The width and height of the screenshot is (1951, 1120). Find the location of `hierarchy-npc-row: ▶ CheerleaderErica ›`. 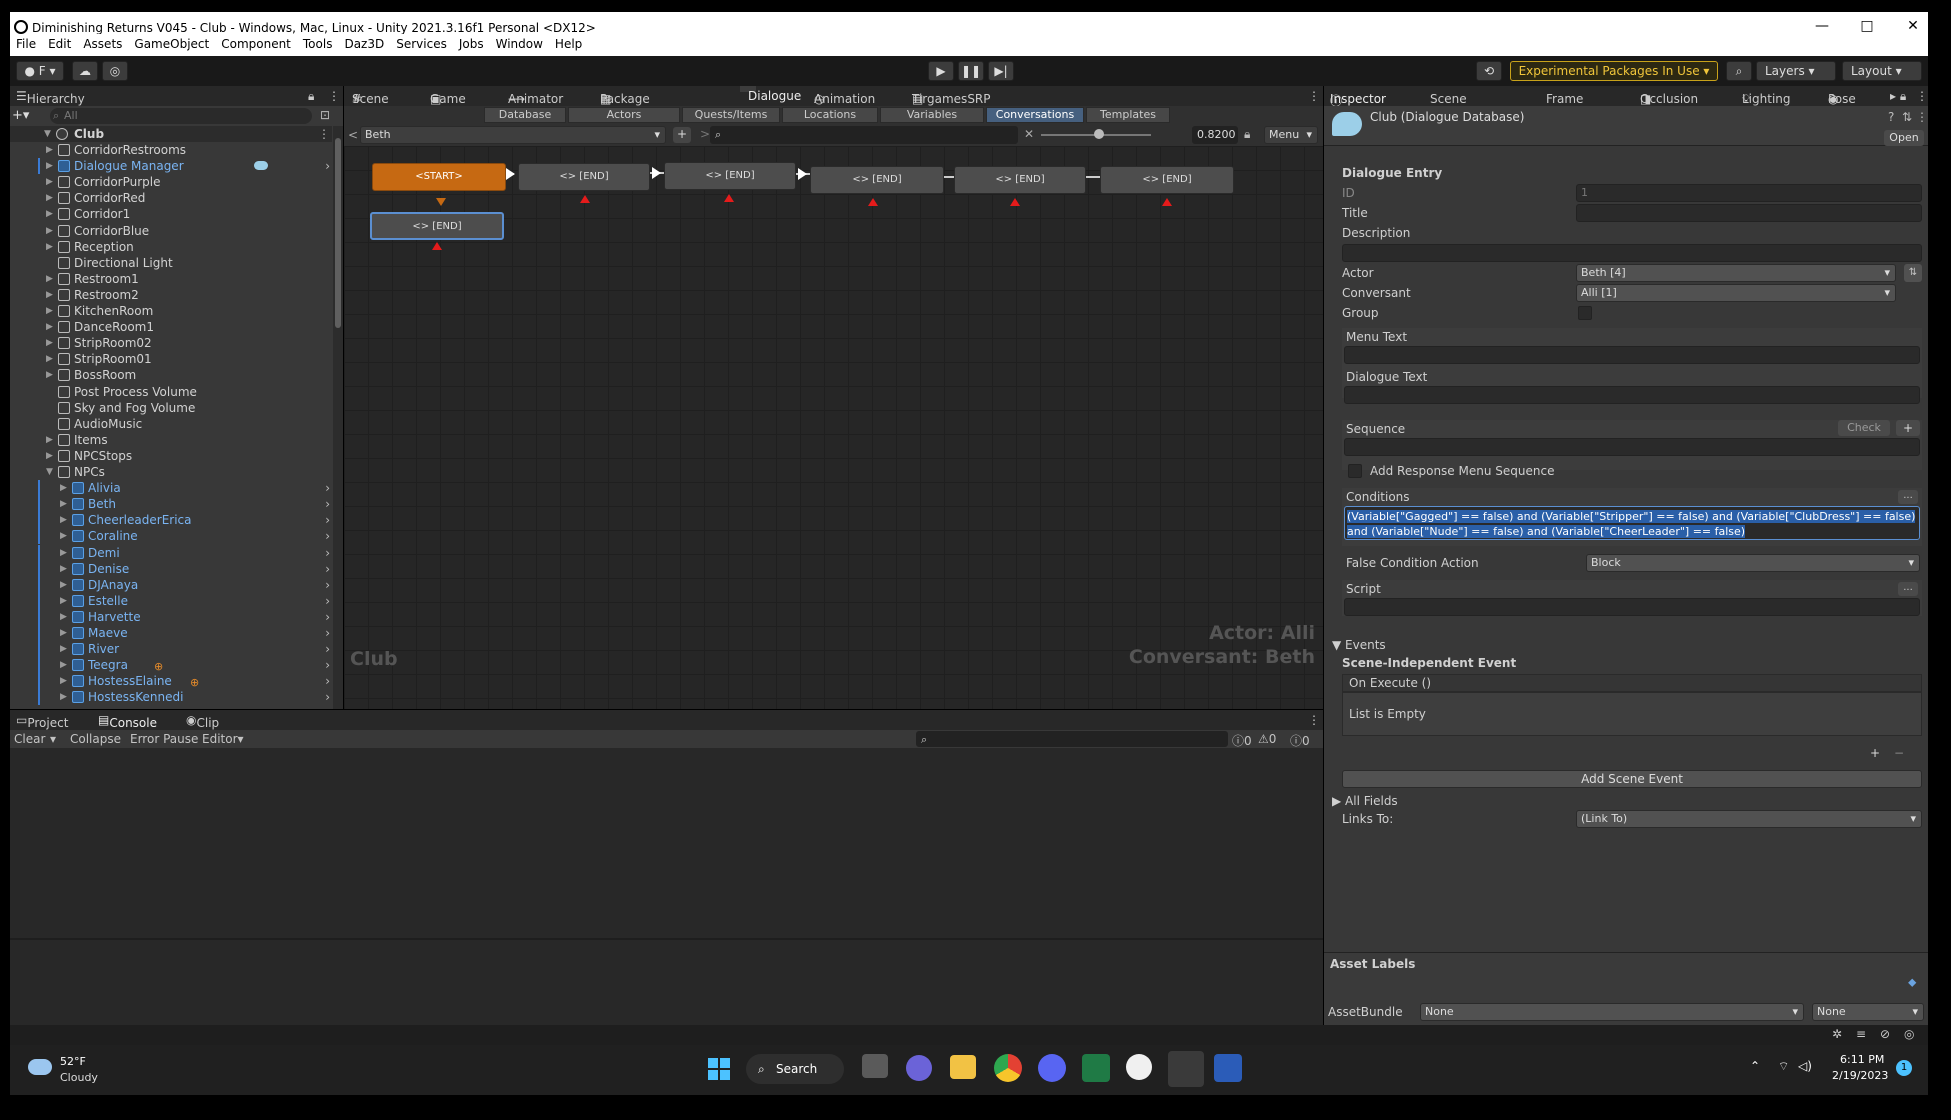

hierarchy-npc-row: ▶ CheerleaderErica › is located at coordinates (171, 520).